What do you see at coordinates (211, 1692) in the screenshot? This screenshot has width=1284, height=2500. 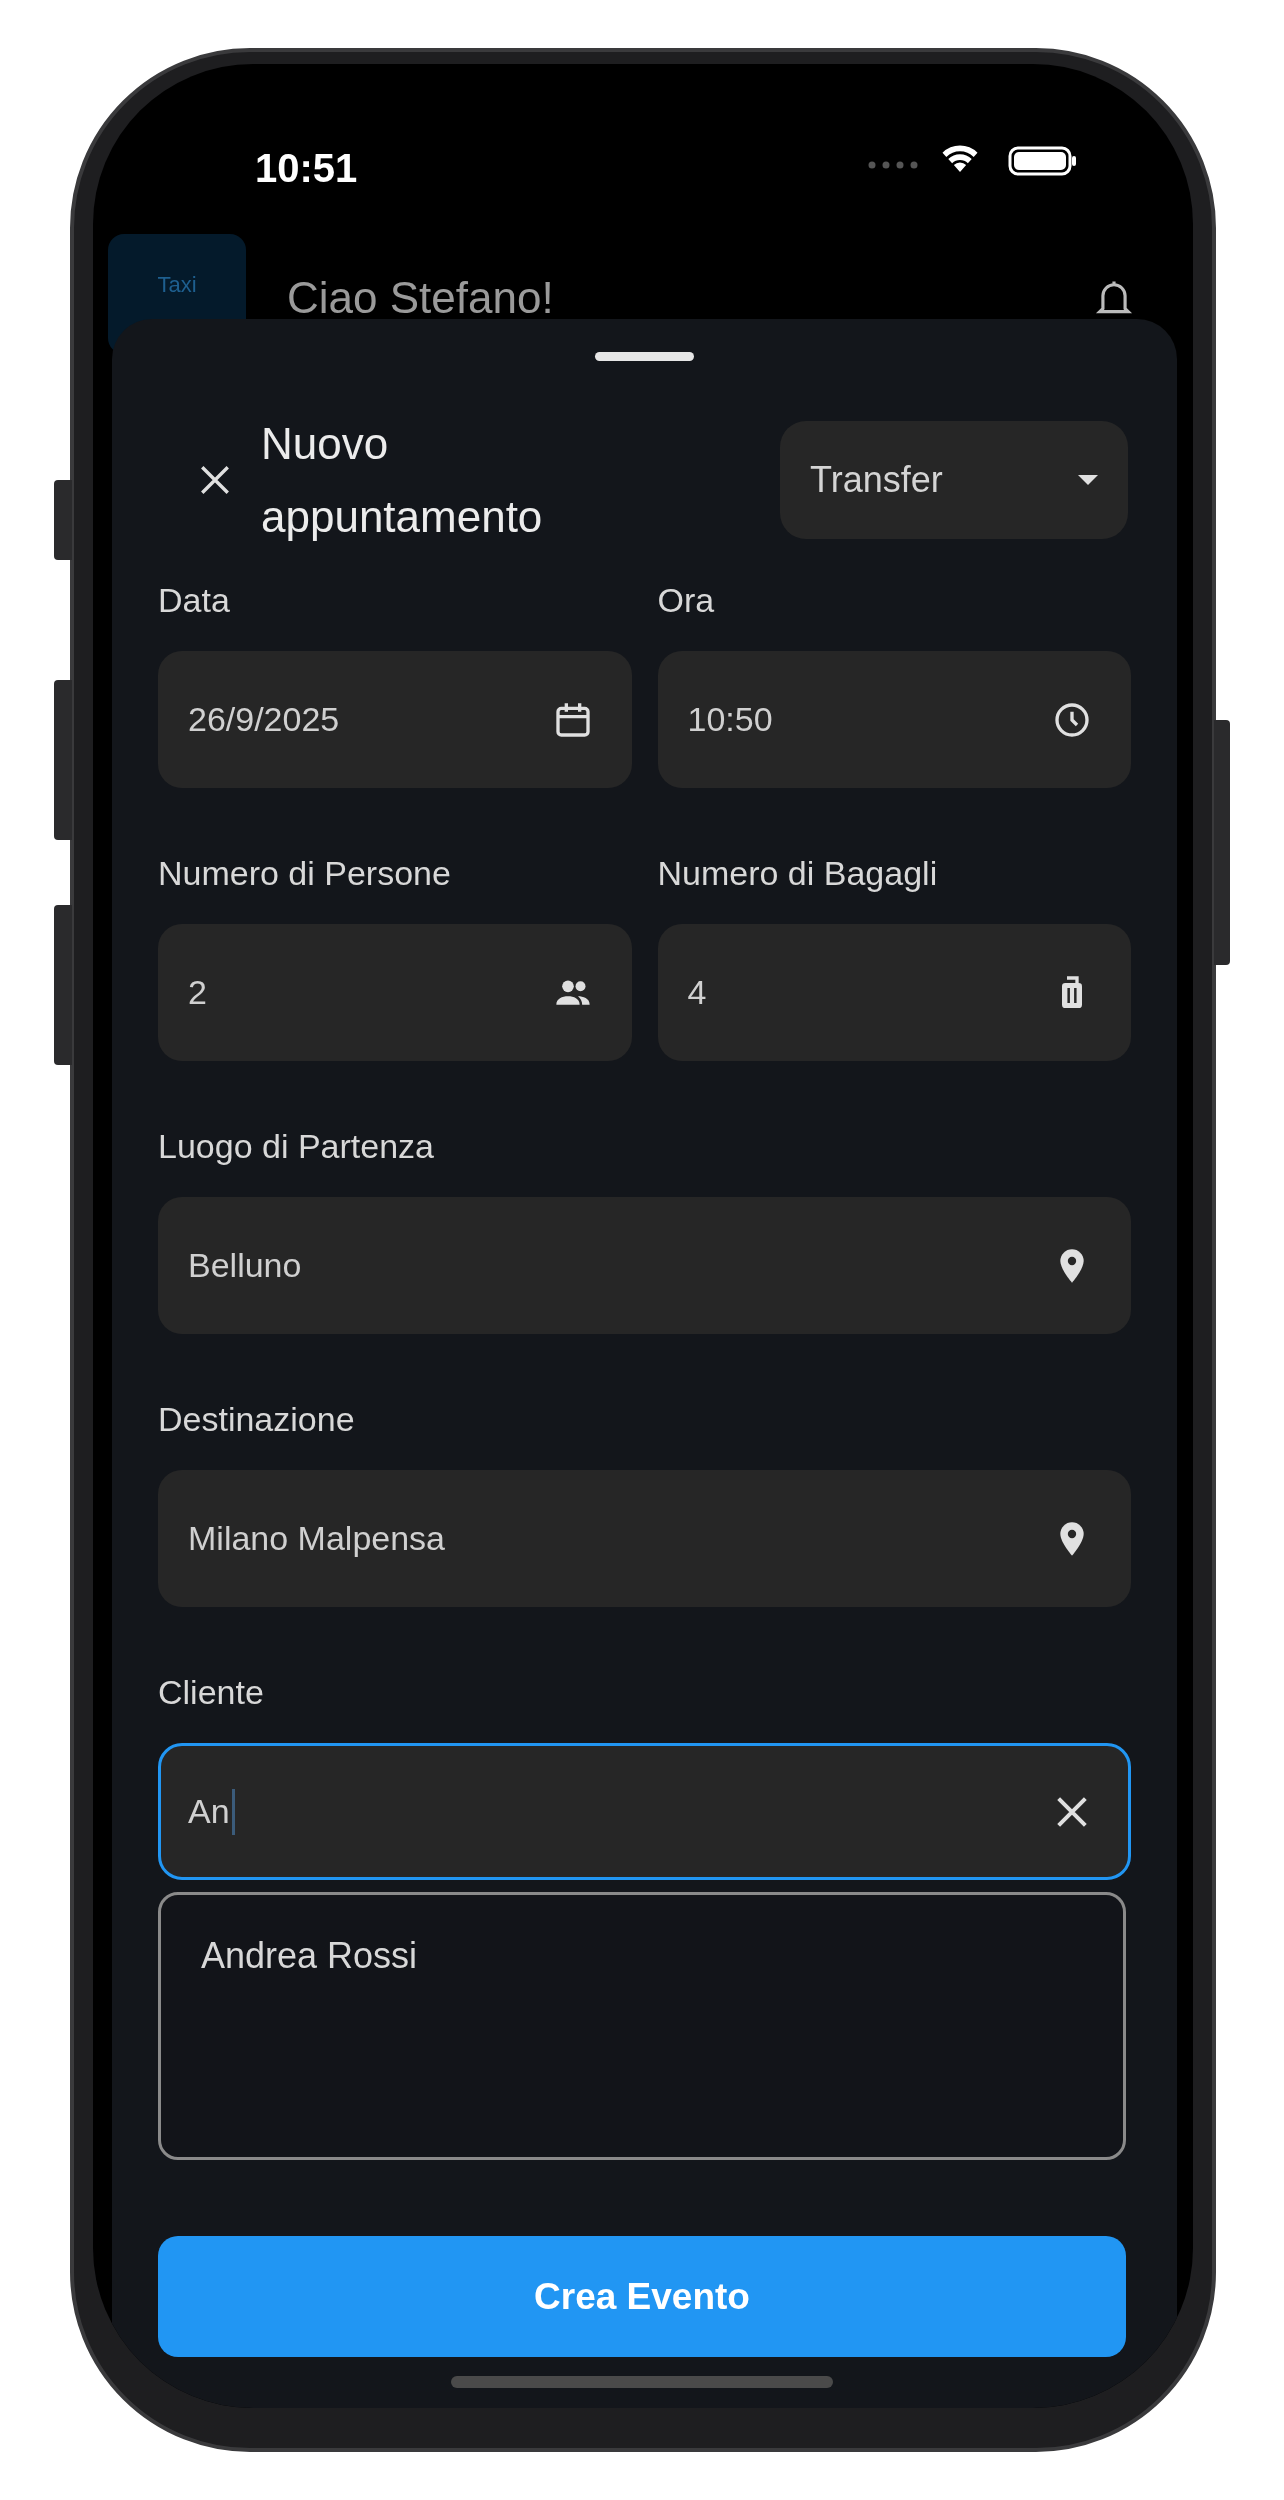 I see `field-label: Cliente` at bounding box center [211, 1692].